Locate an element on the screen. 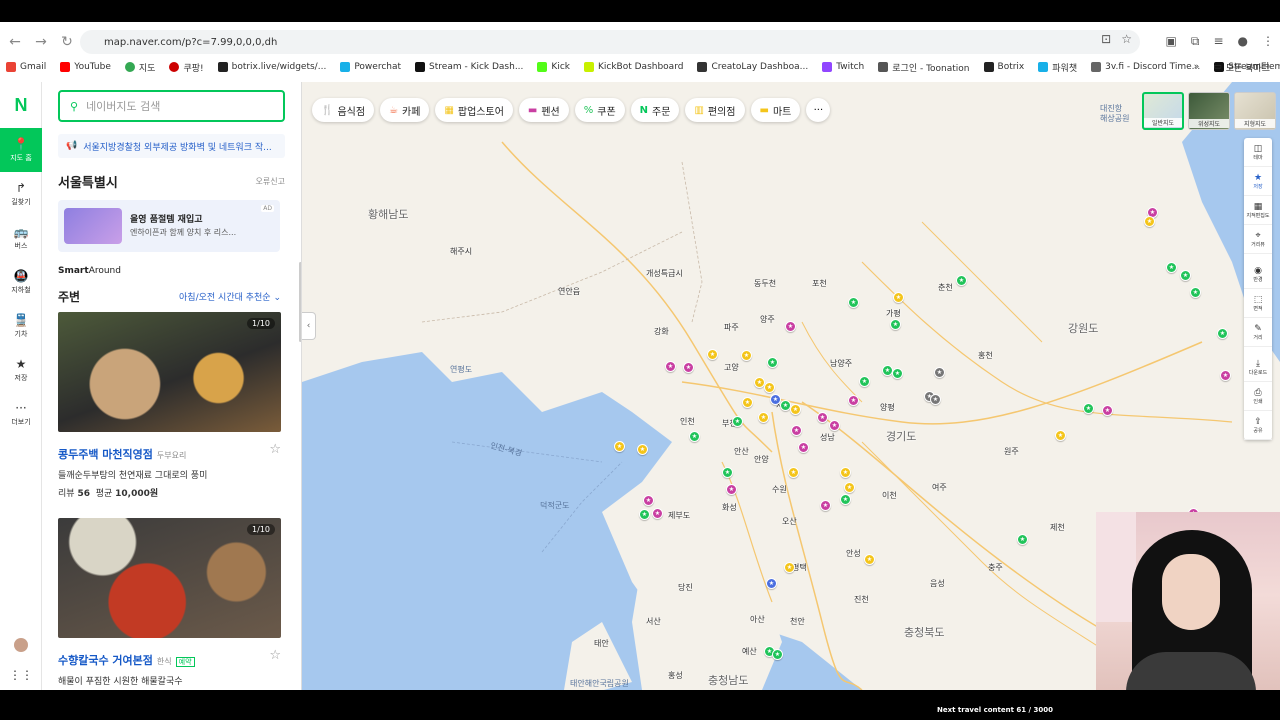 The image size is (1280, 720). category-mart: ▬ 마트 is located at coordinates (775, 110).